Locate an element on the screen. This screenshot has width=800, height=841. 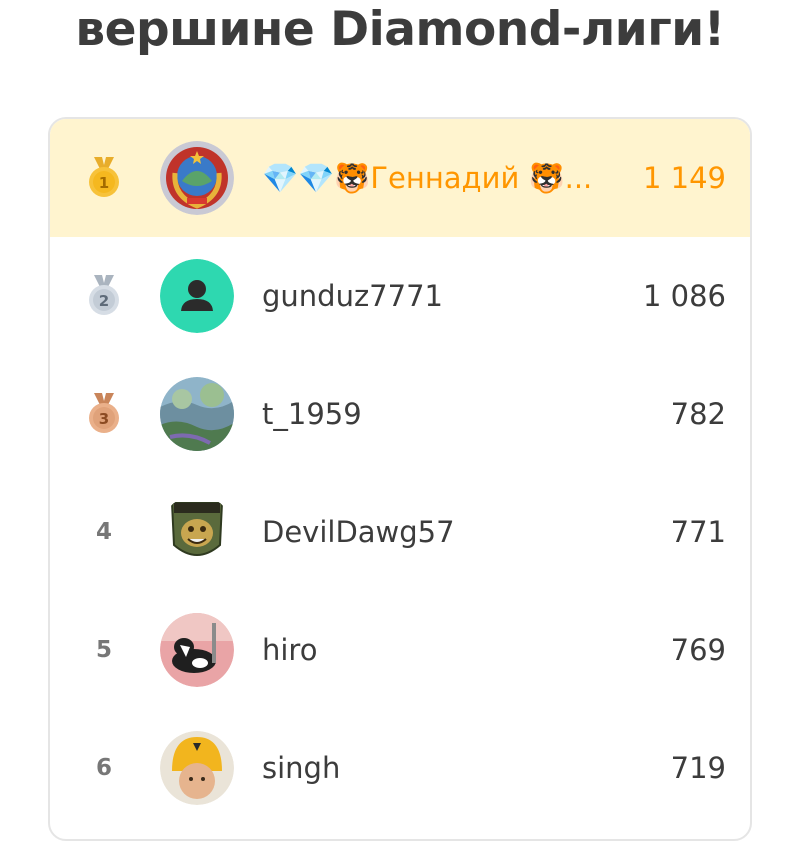
username: t_1959 is located at coordinates (312, 414).